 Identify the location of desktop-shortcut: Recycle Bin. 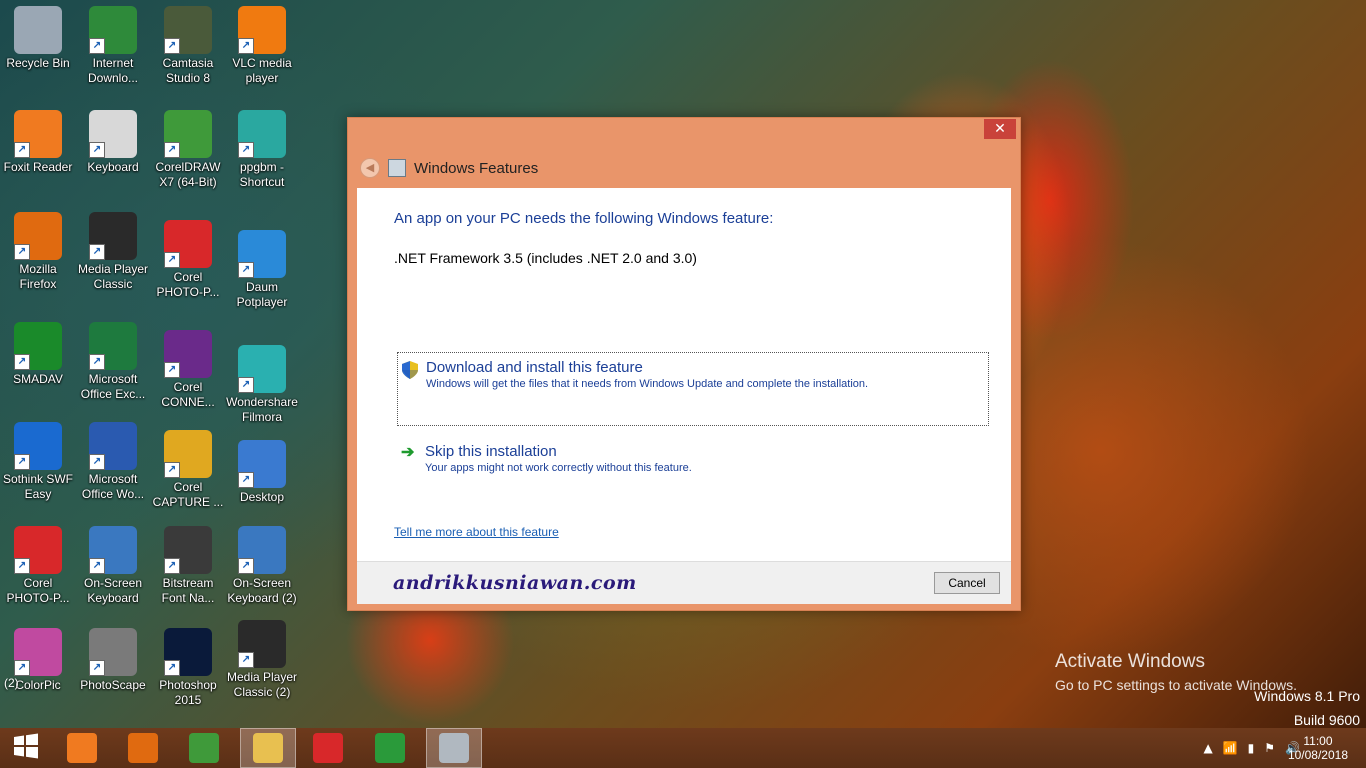
(38, 38).